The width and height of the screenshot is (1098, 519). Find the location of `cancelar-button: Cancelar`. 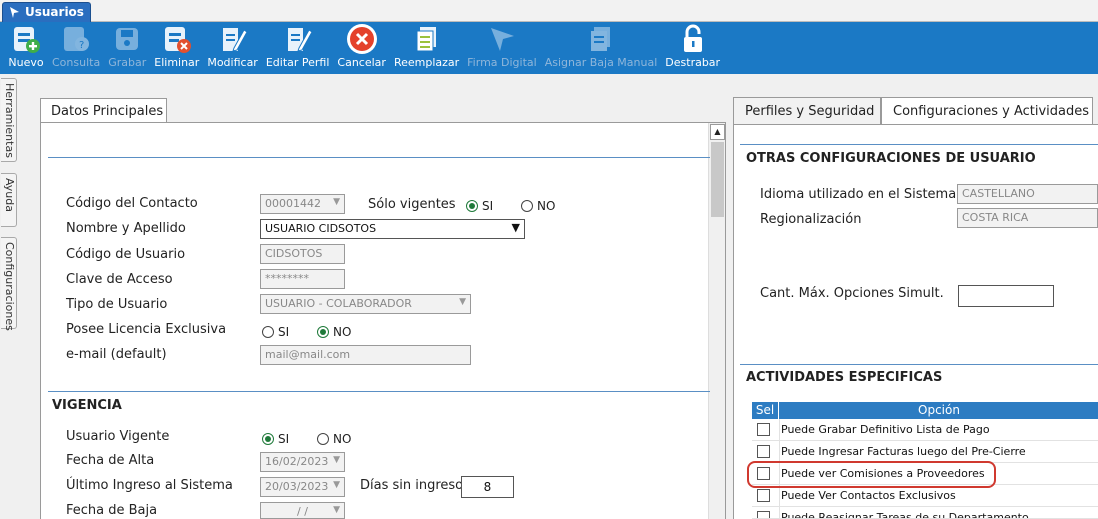

cancelar-button: Cancelar is located at coordinates (361, 48).